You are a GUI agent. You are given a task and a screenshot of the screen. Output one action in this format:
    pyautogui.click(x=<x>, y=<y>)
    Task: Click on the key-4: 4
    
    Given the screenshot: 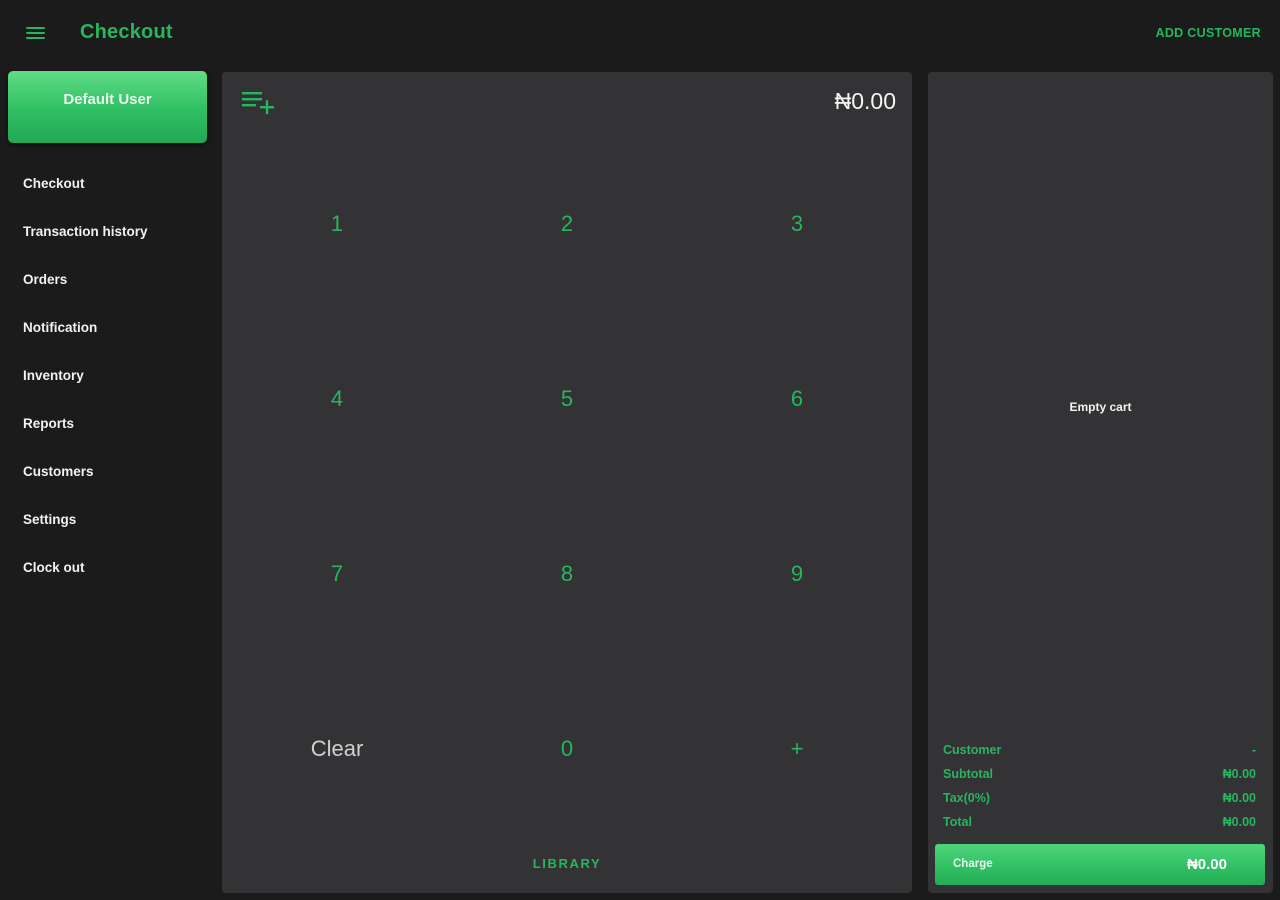 What is the action you would take?
    pyautogui.click(x=337, y=398)
    